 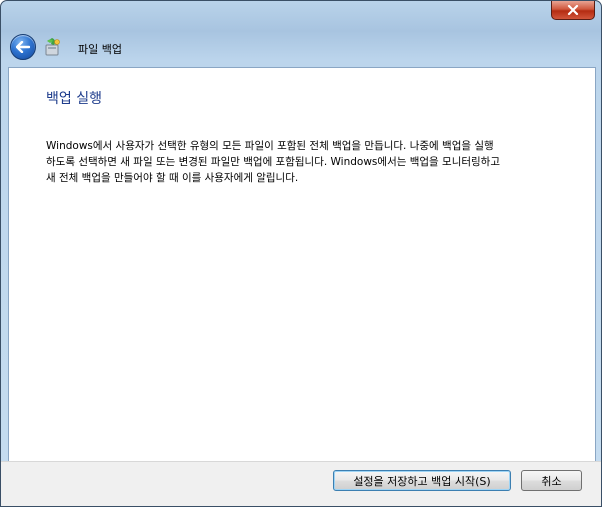 What do you see at coordinates (301, 483) in the screenshot?
I see `footer-bar: 설정을 저장하고 백업 시작(S) 취소` at bounding box center [301, 483].